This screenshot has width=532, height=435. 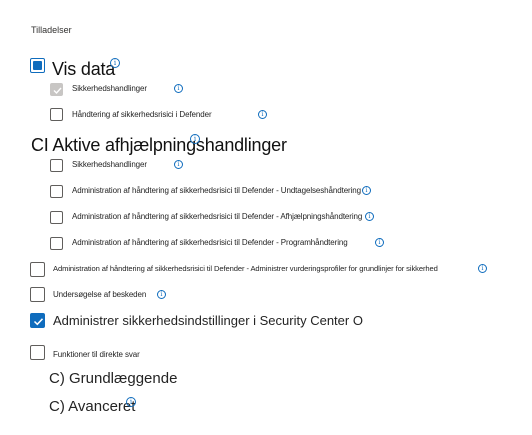 I want to click on advanced-option: C) Avanceret, so click(x=92, y=406).